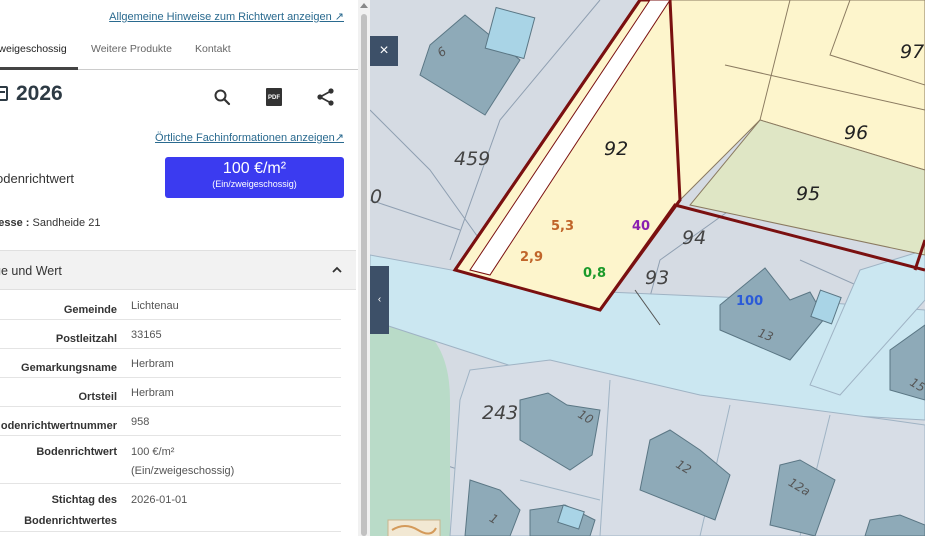 This screenshot has height=536, width=925. I want to click on parcel-label: 96, so click(856, 133).